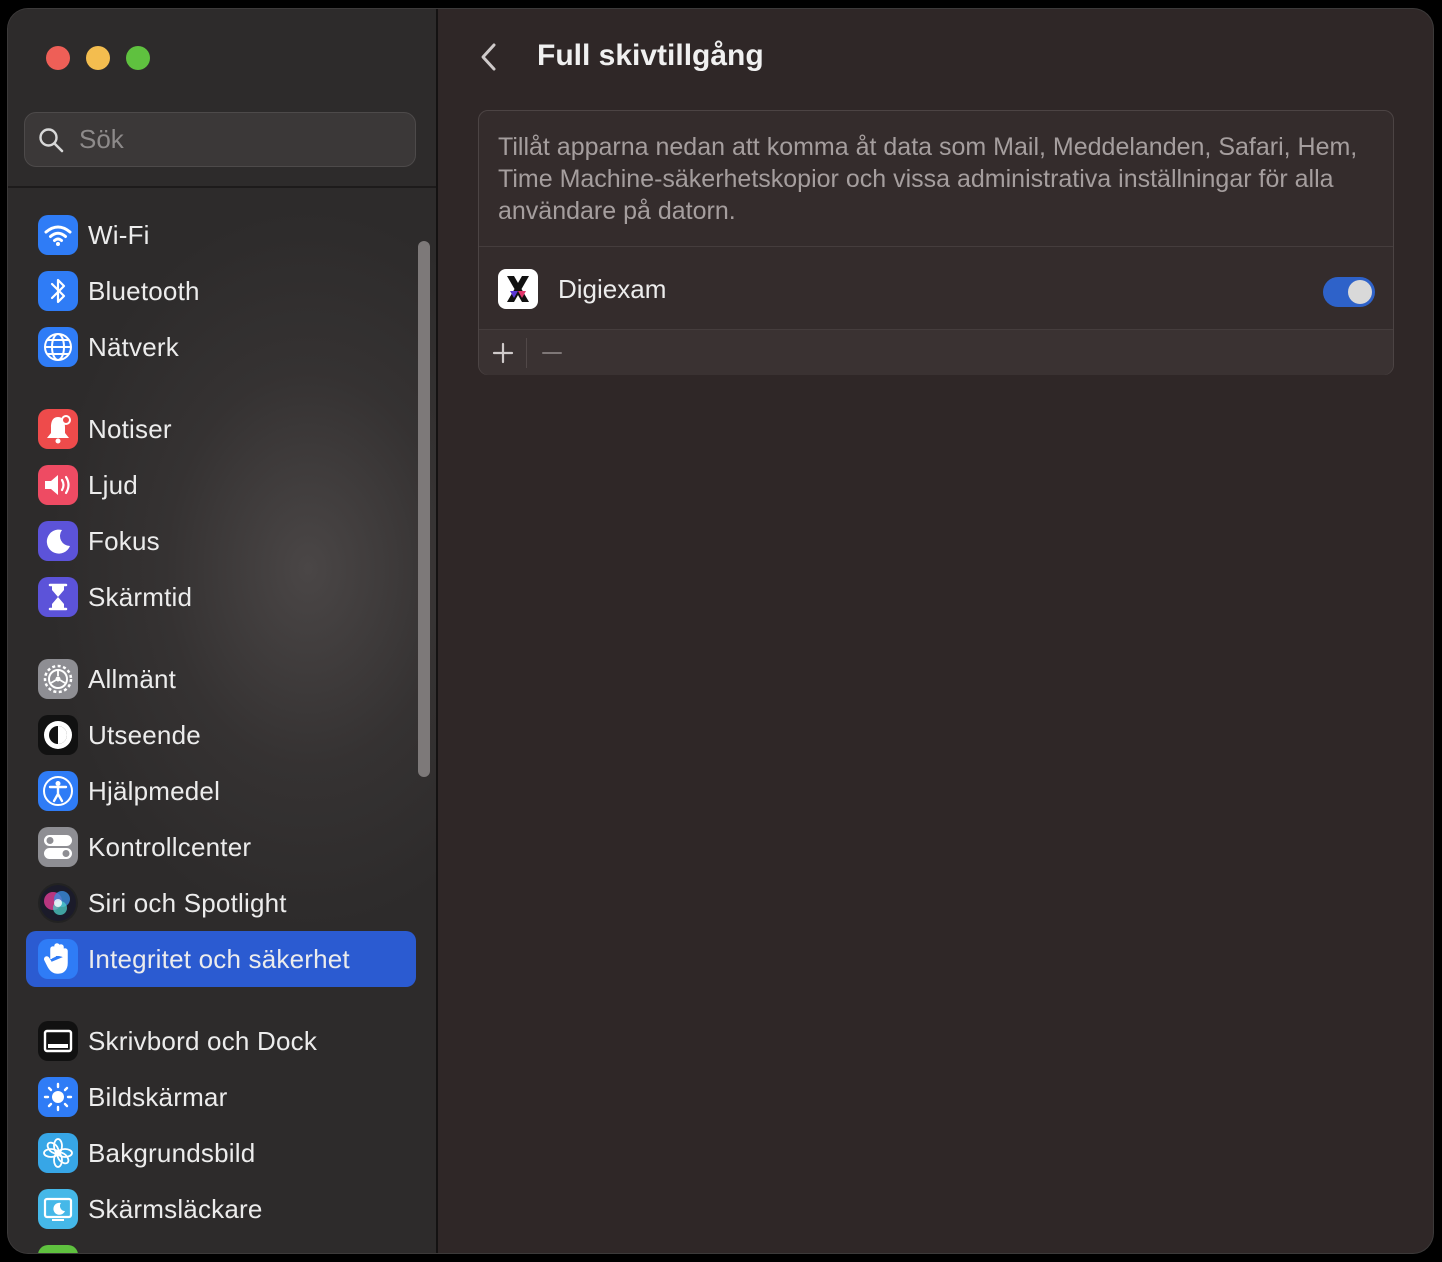 The height and width of the screenshot is (1262, 1442). Describe the element at coordinates (113, 484) in the screenshot. I see `sidebar-item-label: Ljud` at that location.